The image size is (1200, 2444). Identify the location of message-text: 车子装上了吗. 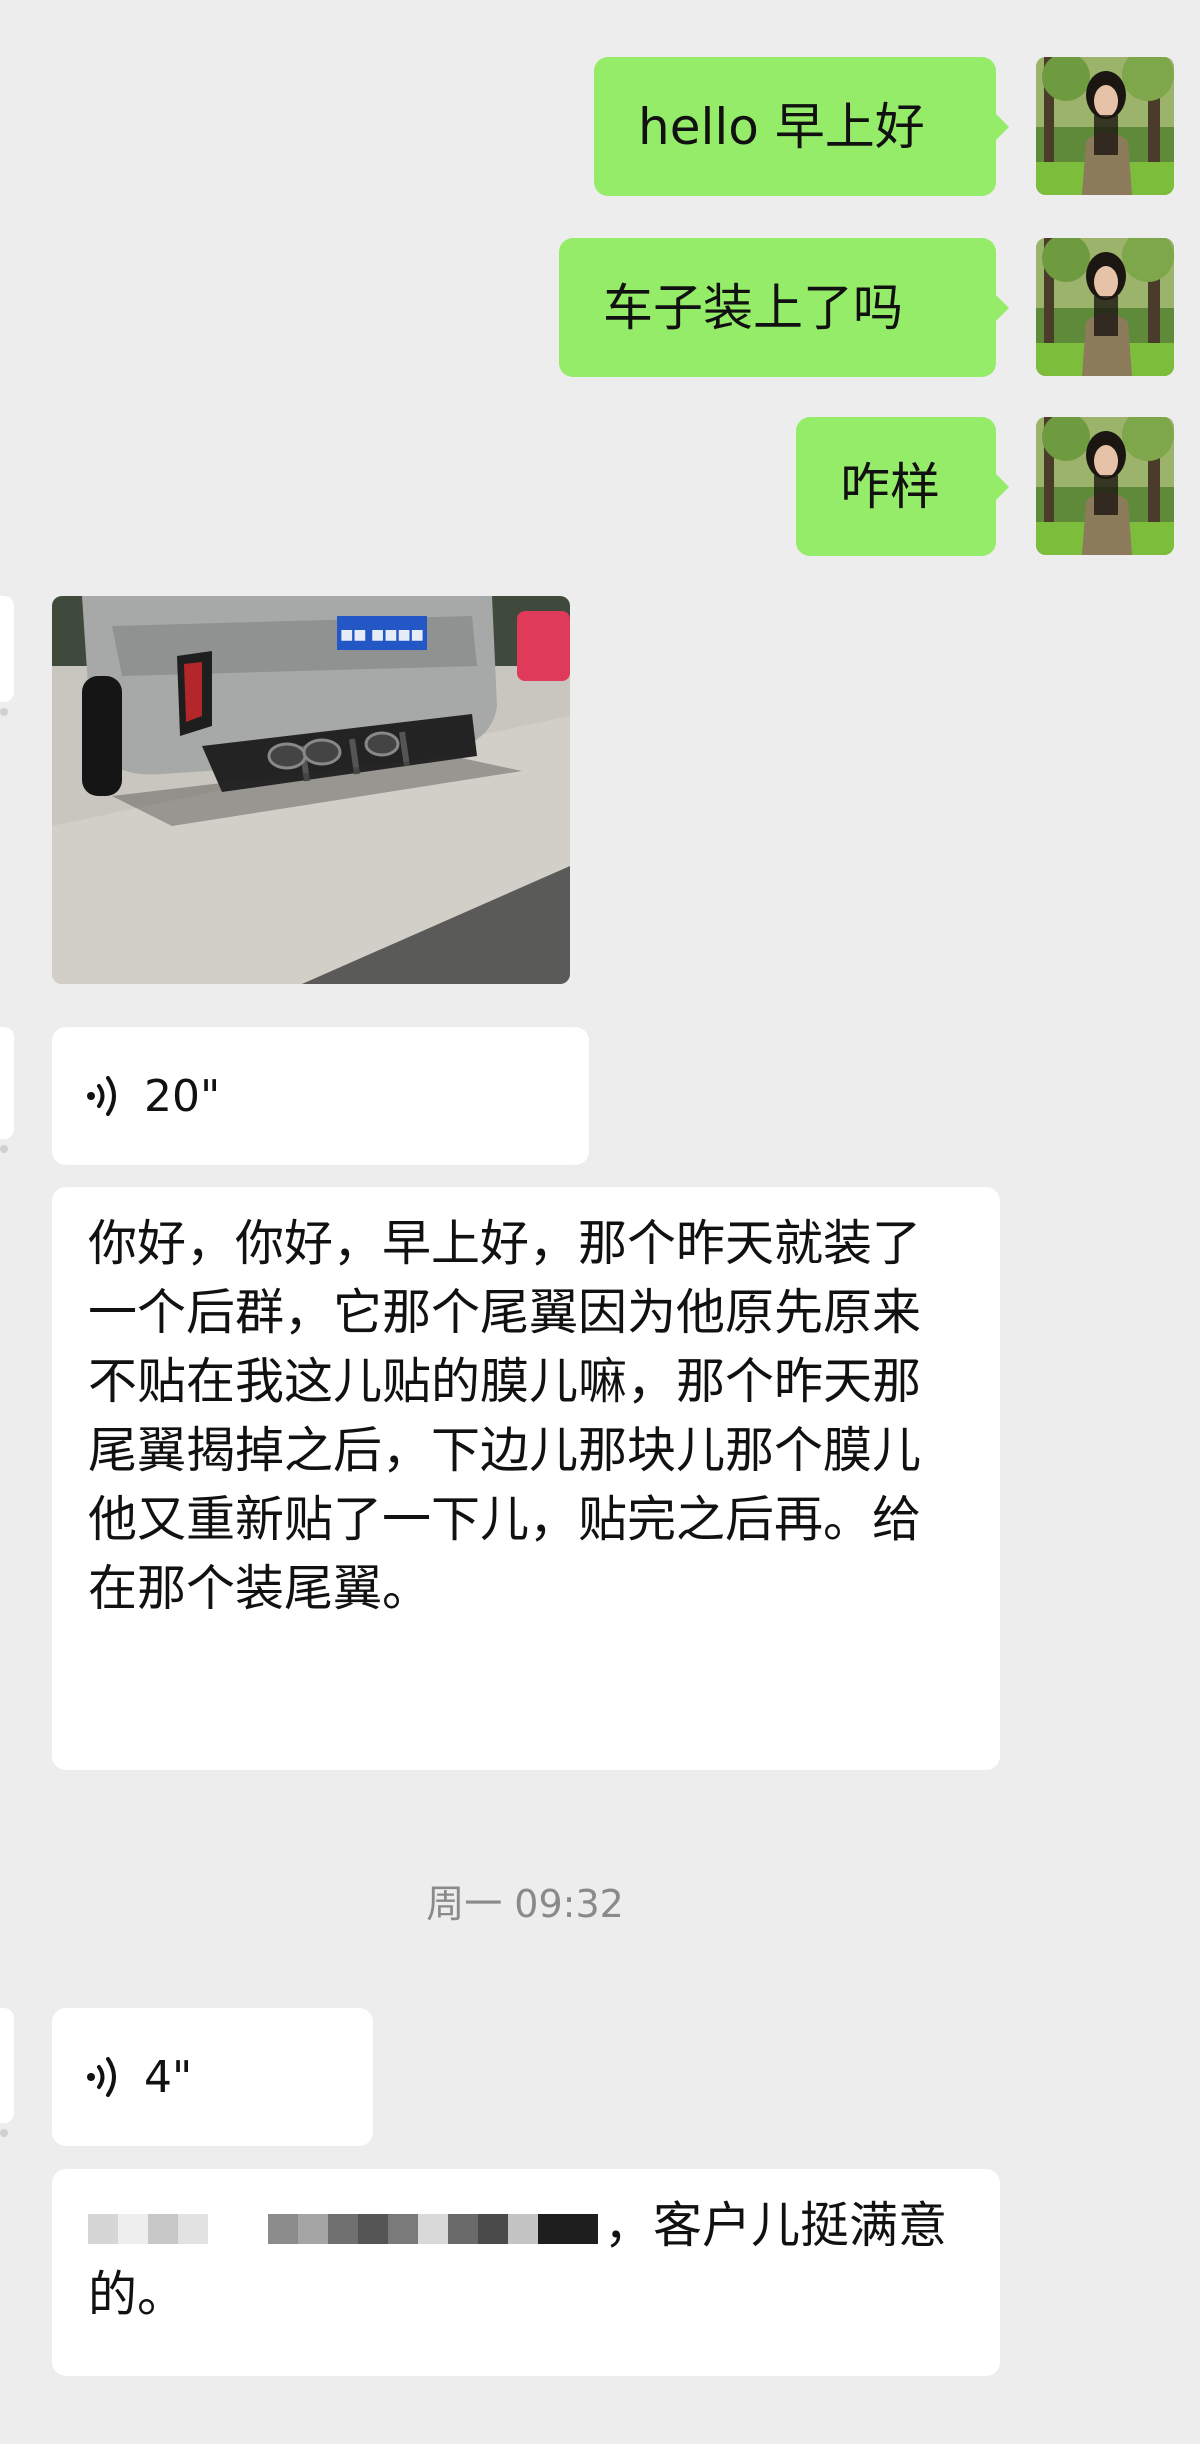
(753, 307).